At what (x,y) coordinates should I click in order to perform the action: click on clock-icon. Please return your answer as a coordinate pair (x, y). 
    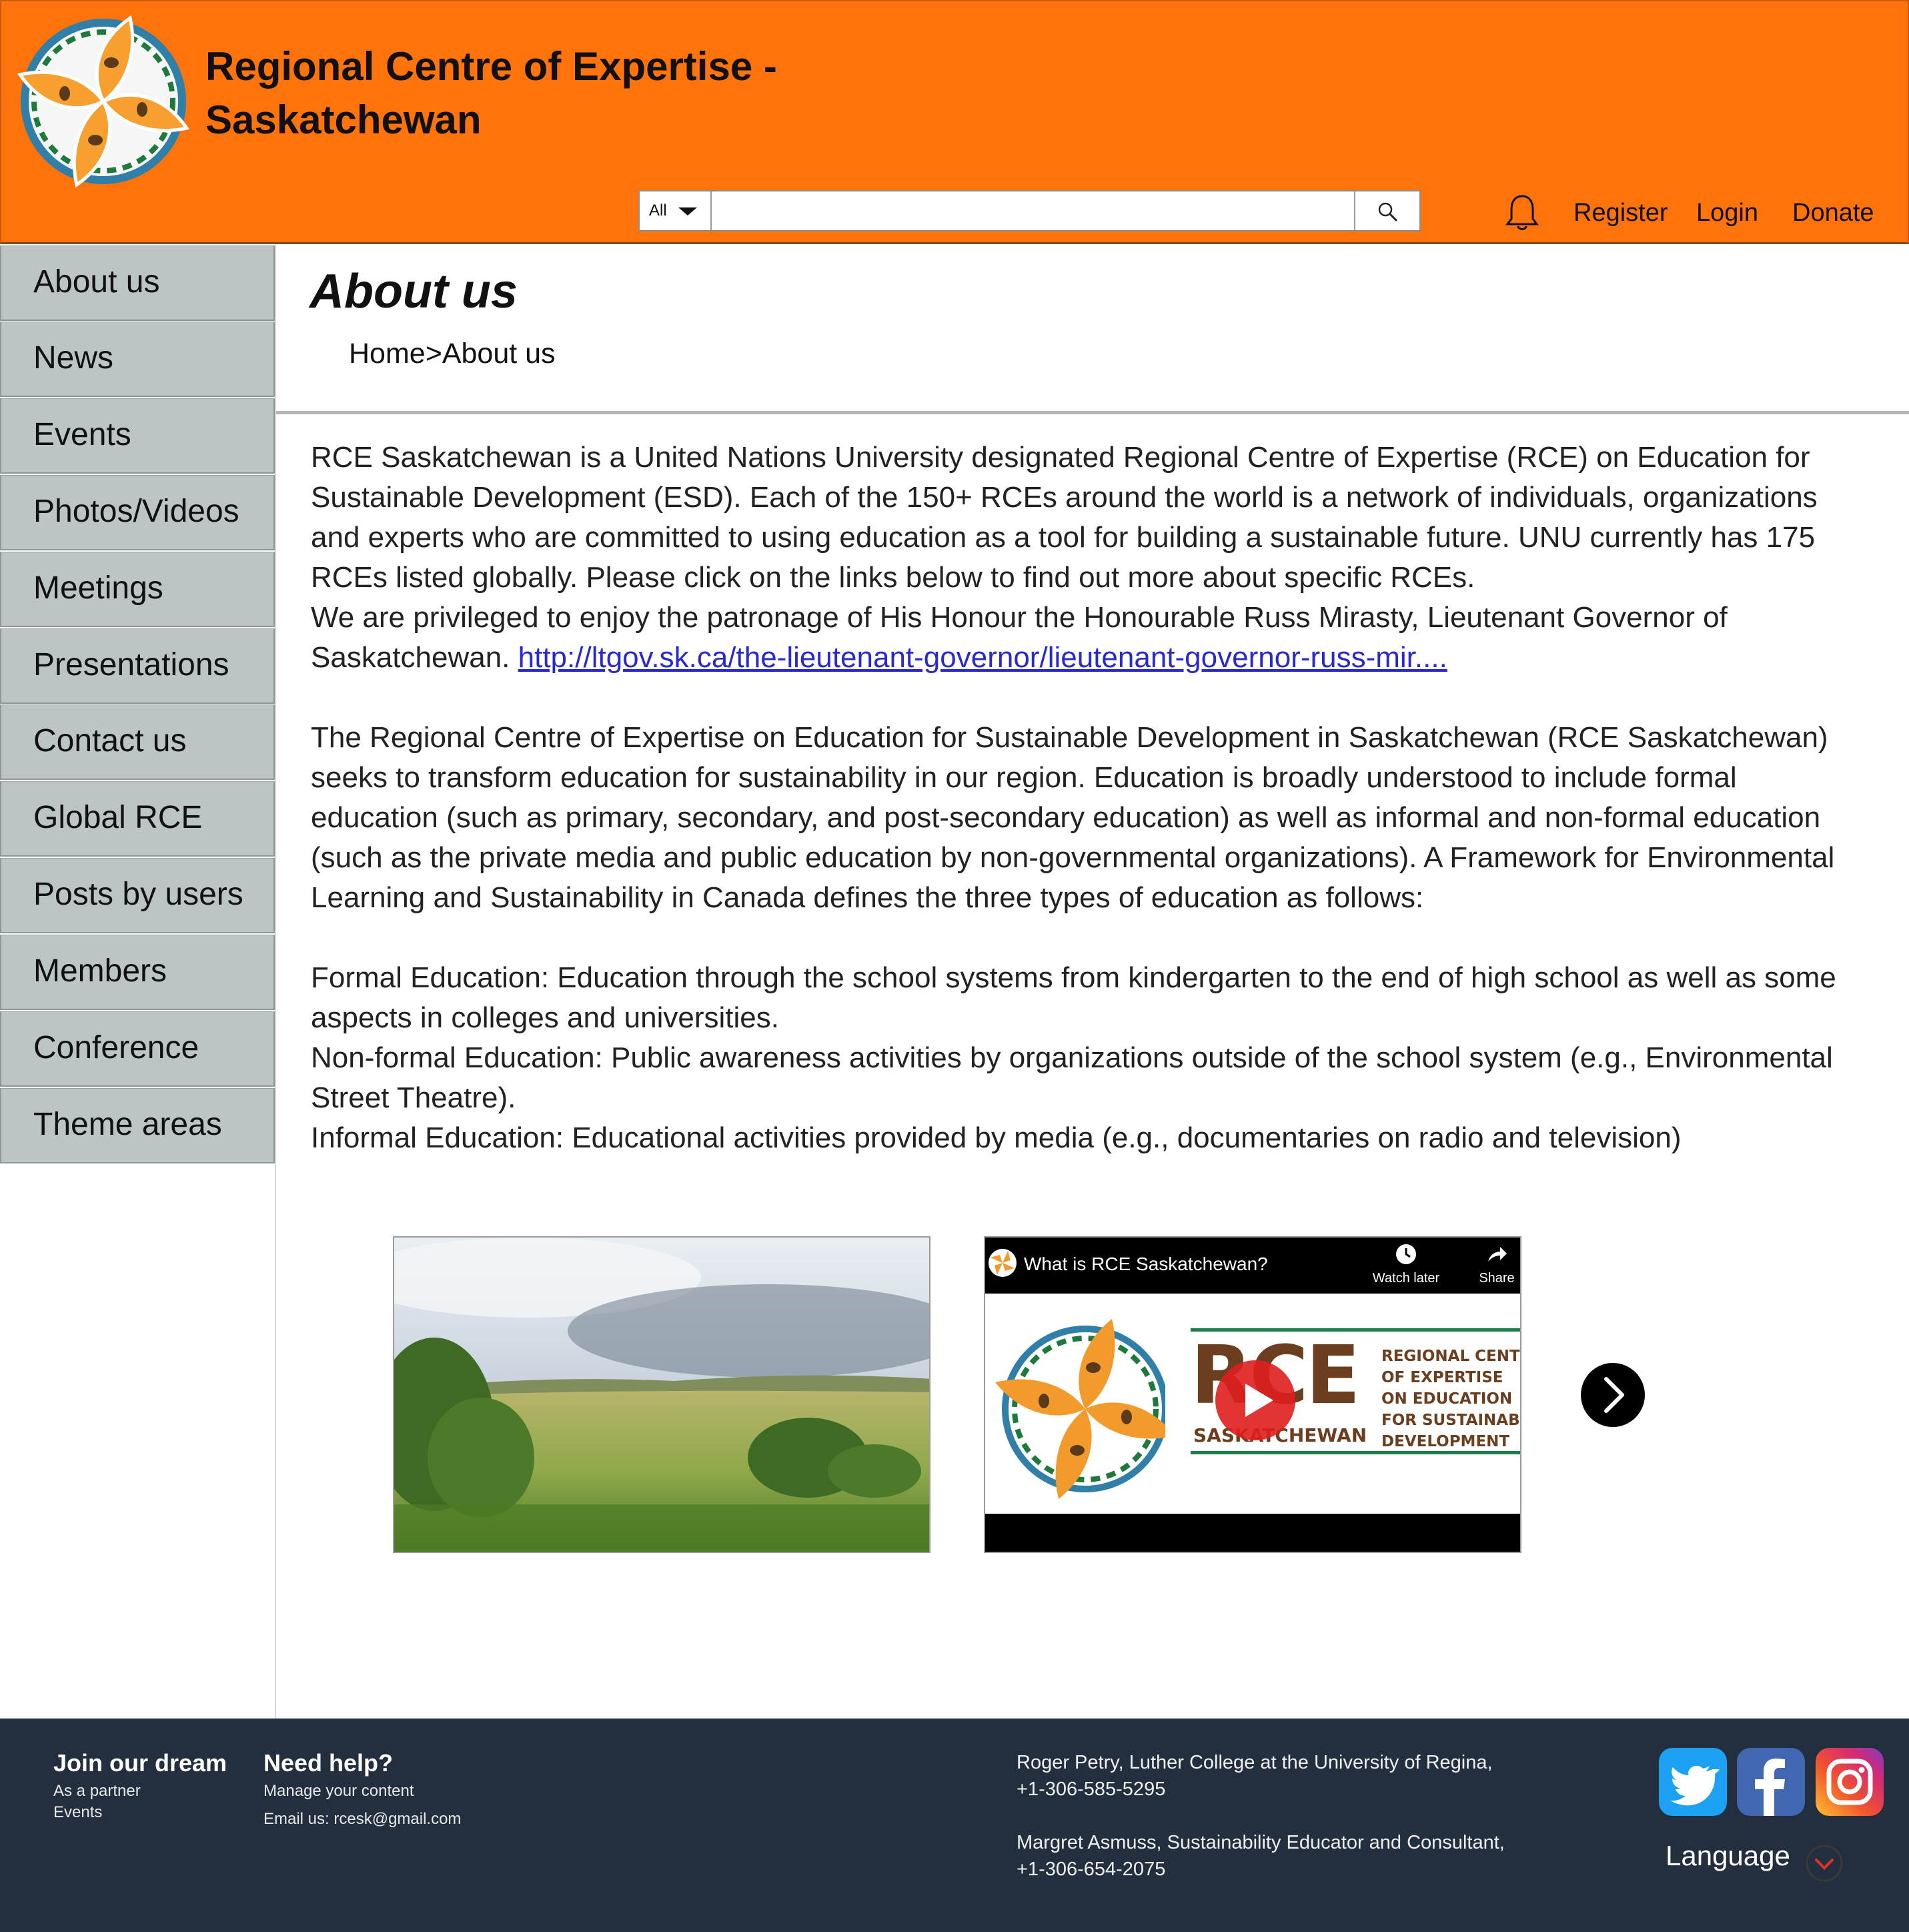
    Looking at the image, I should click on (1406, 1254).